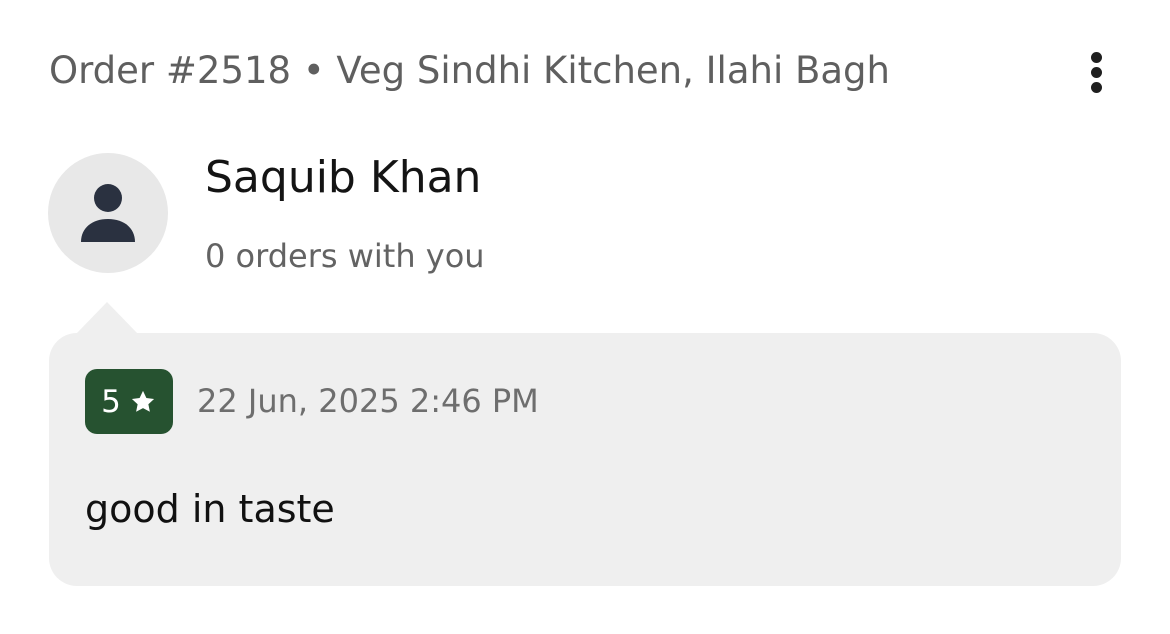  I want to click on rating-value: 5, so click(111, 401).